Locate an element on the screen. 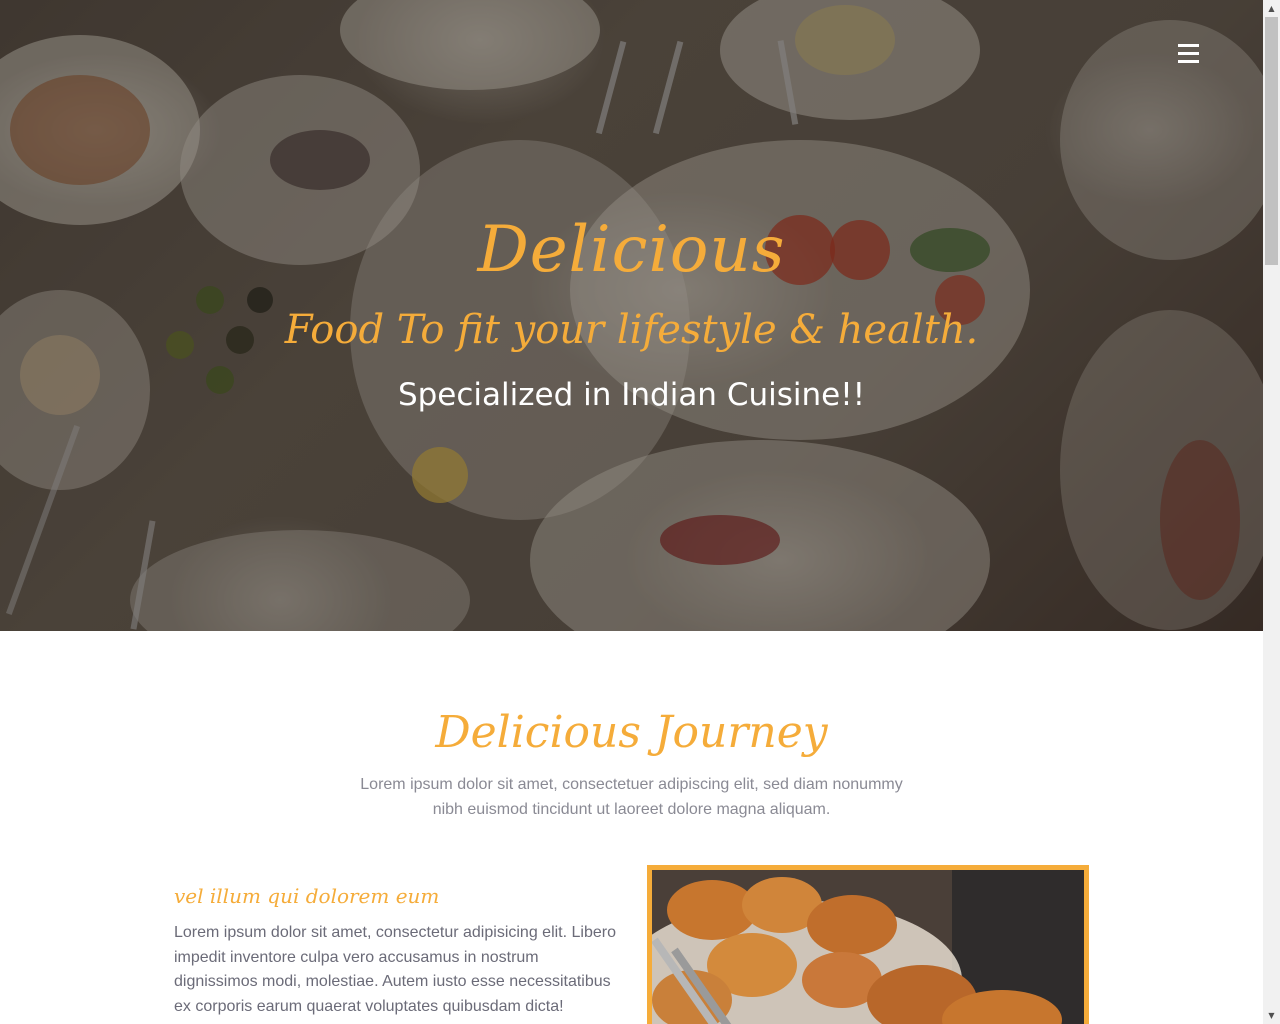  section-title: Delicious Journey is located at coordinates (631, 732).